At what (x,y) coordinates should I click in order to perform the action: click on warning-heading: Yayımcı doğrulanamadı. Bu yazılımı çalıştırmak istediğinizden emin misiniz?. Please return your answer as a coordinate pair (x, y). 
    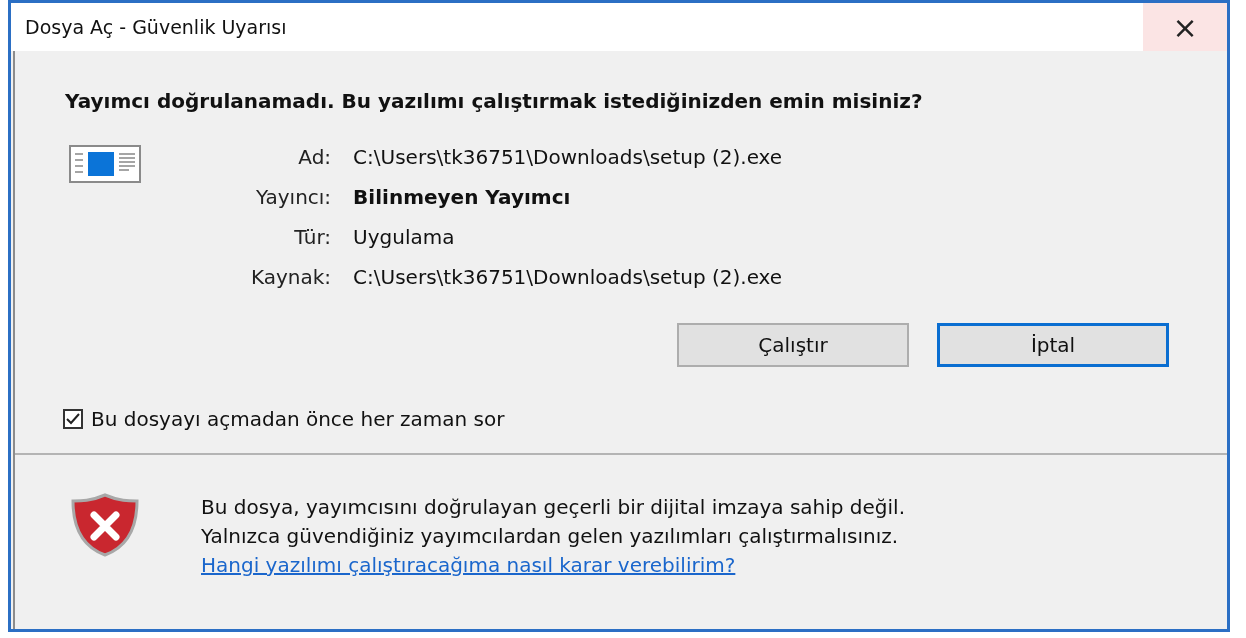
    Looking at the image, I should click on (494, 101).